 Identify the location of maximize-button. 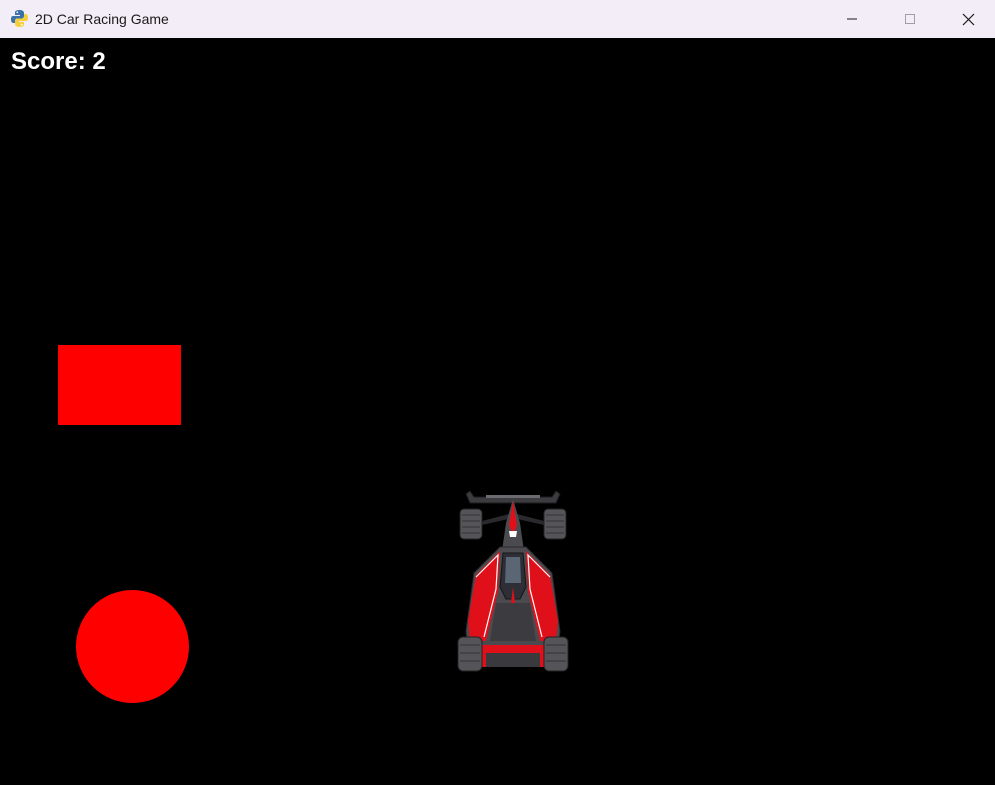
(910, 19).